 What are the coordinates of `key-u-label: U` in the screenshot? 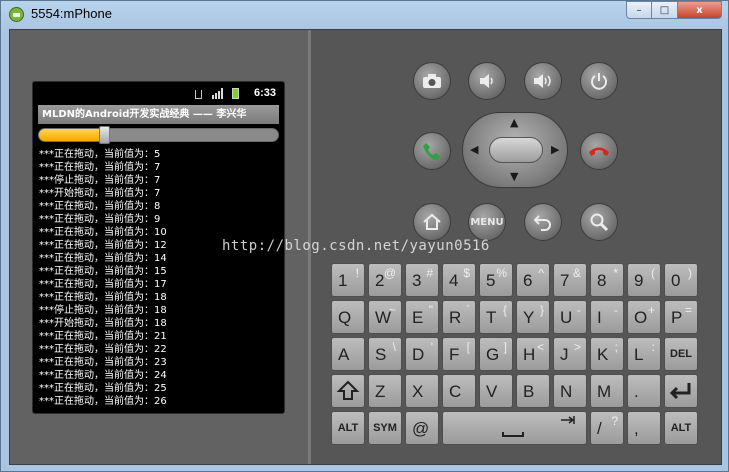 It's located at (566, 317).